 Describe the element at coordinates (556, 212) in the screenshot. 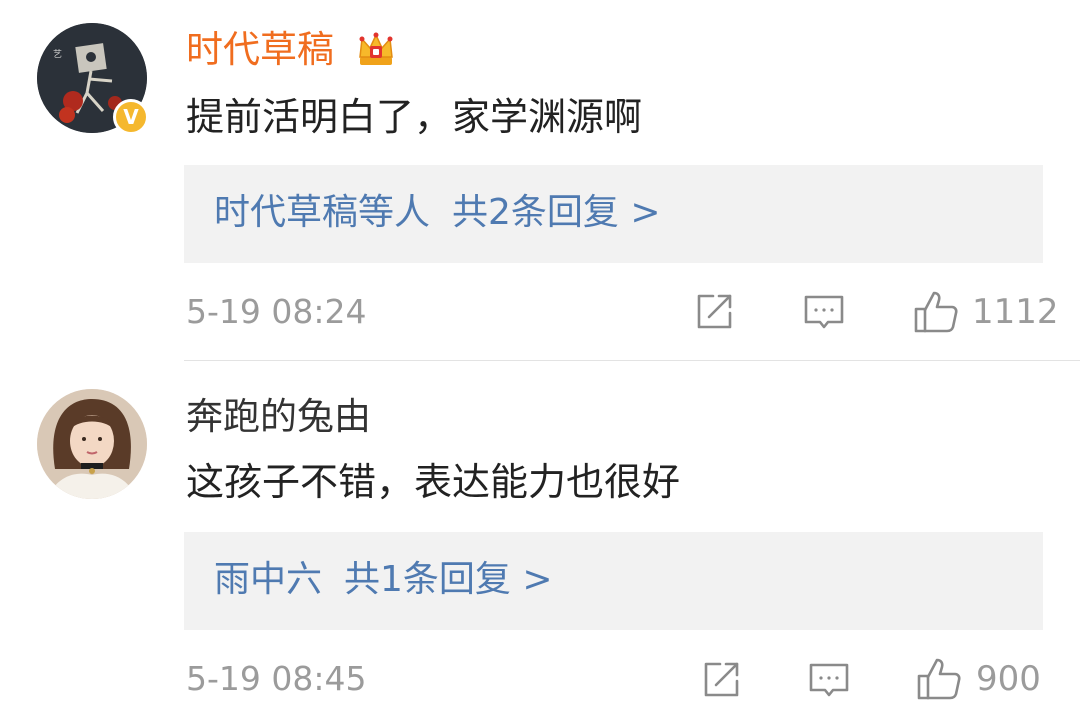

I see `reply-count-link: 共2条回复 >` at that location.